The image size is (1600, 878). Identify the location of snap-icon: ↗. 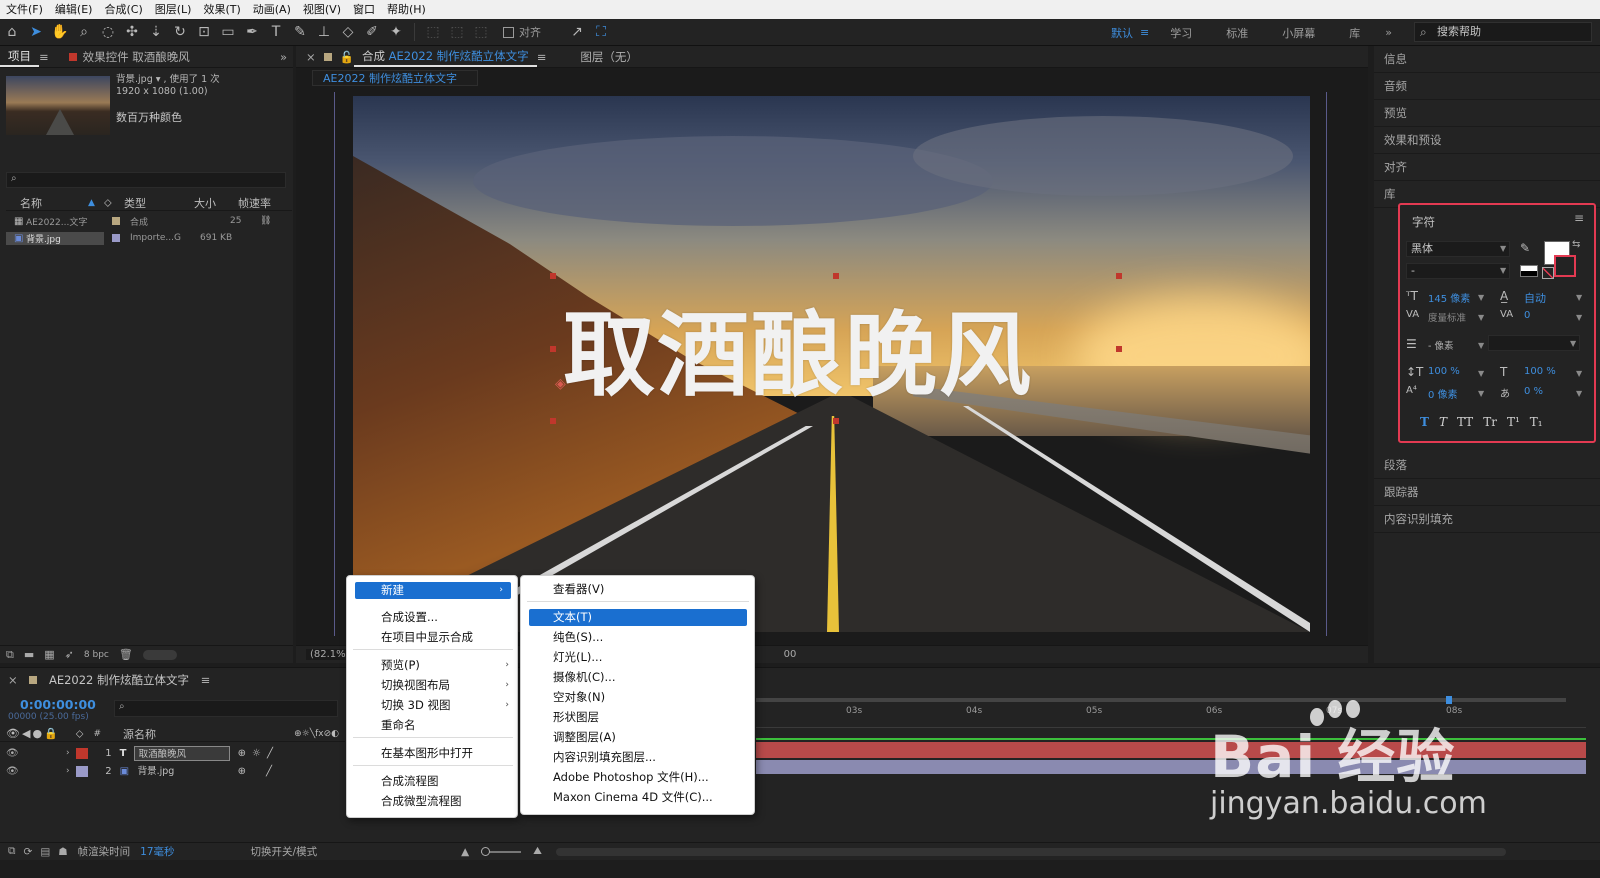
(577, 32).